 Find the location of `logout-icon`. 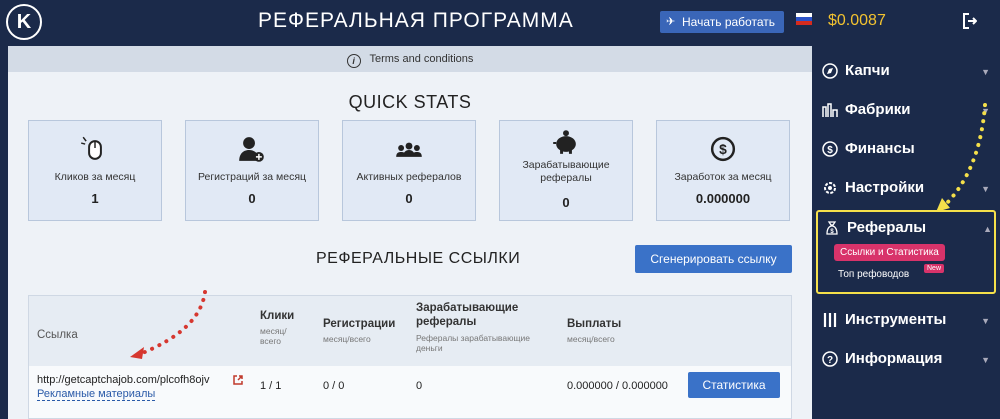

logout-icon is located at coordinates (970, 21).